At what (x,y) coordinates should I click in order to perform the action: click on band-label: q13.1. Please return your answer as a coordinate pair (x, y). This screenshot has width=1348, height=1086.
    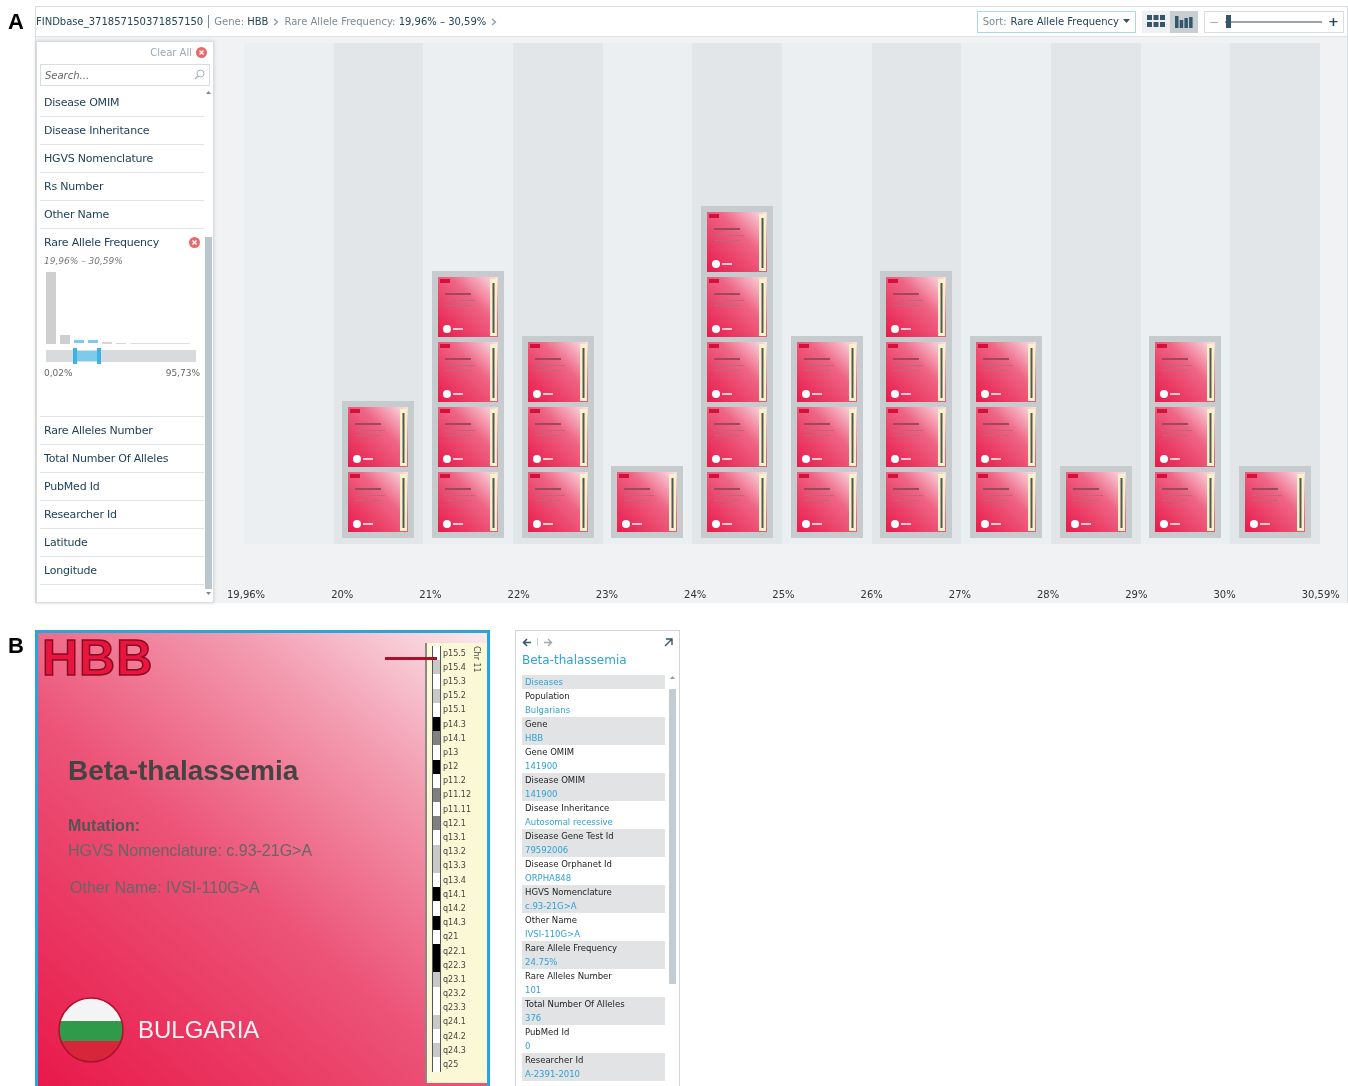
    Looking at the image, I should click on (454, 838).